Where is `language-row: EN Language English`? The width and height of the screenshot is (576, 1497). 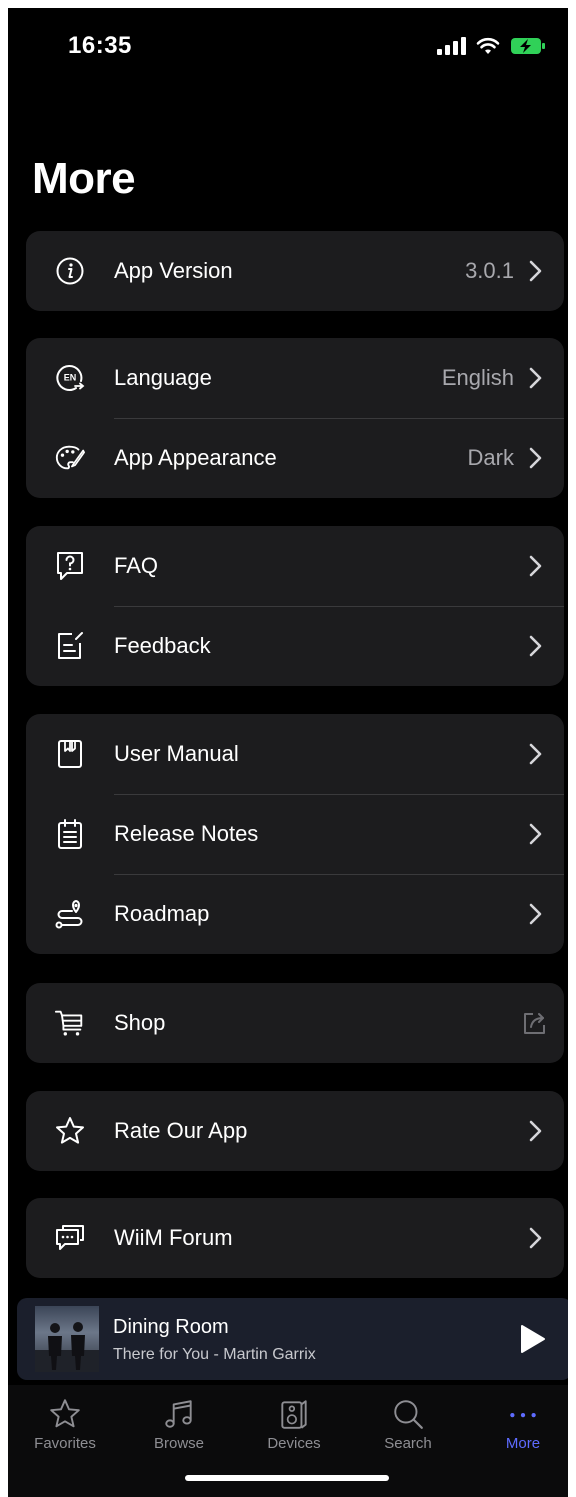
language-row: EN Language English is located at coordinates (295, 378).